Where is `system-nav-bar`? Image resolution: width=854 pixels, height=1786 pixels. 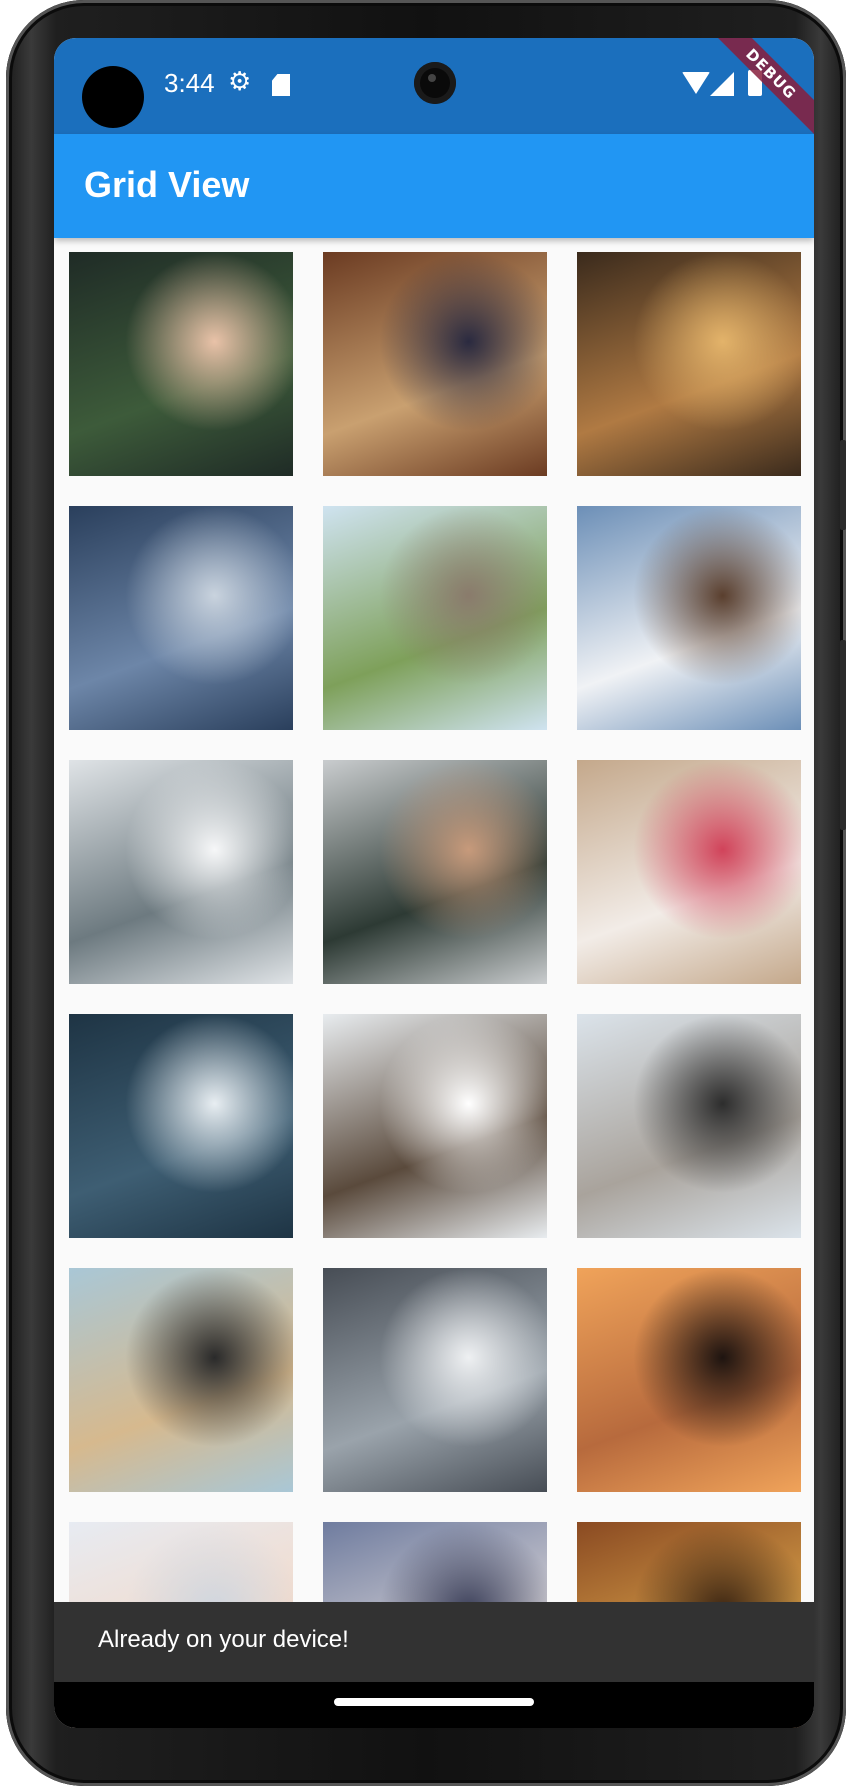 system-nav-bar is located at coordinates (434, 1705).